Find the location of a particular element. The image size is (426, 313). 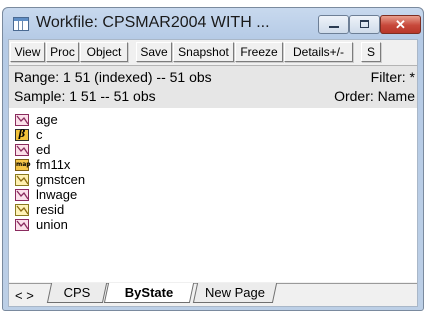

minimize-icon is located at coordinates (334, 27).